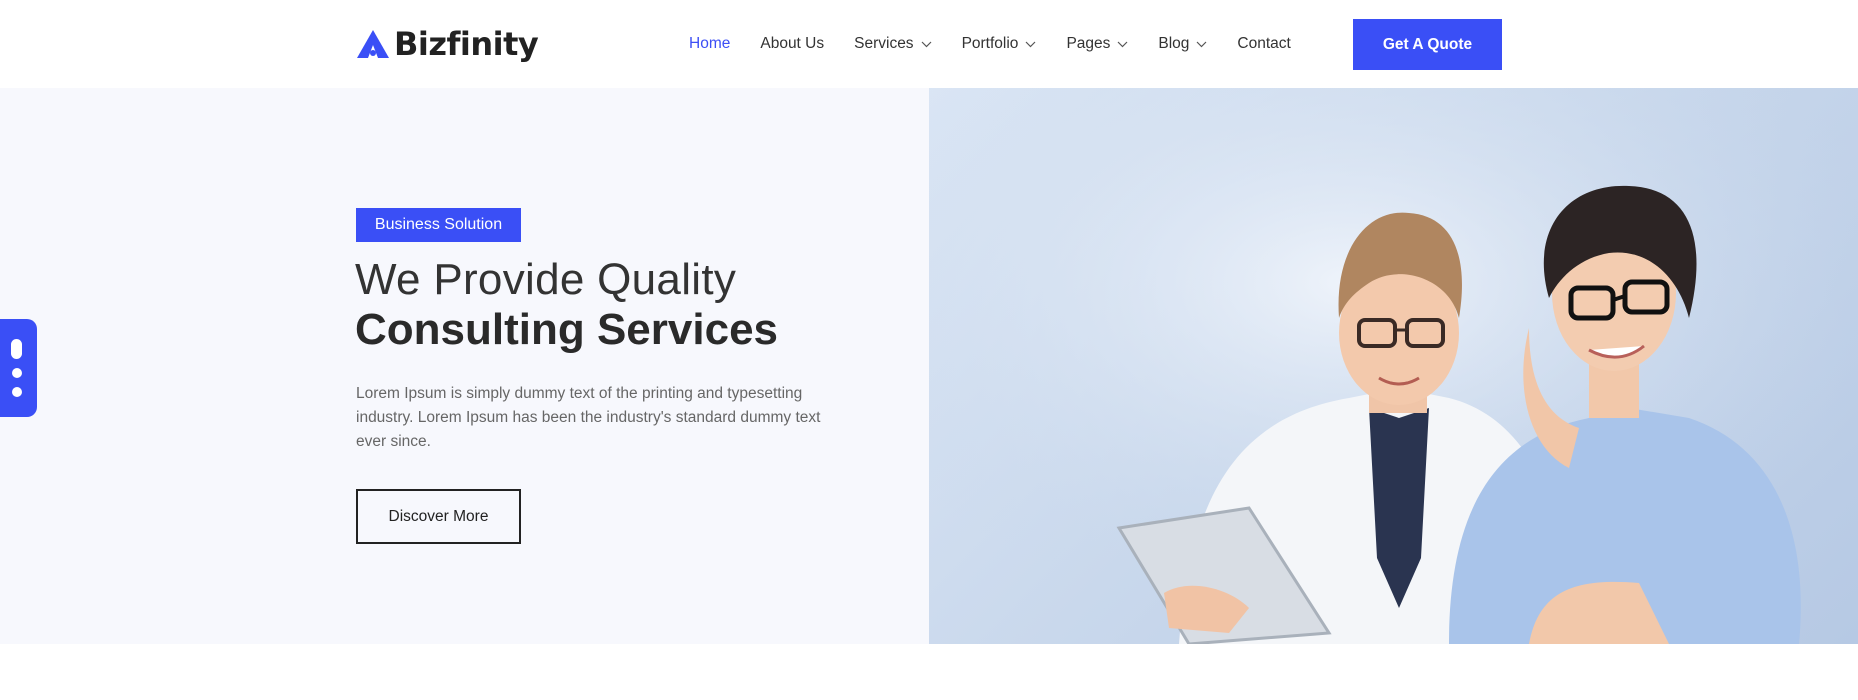 The image size is (1858, 700). I want to click on discover-more-button: Discover More, so click(438, 516).